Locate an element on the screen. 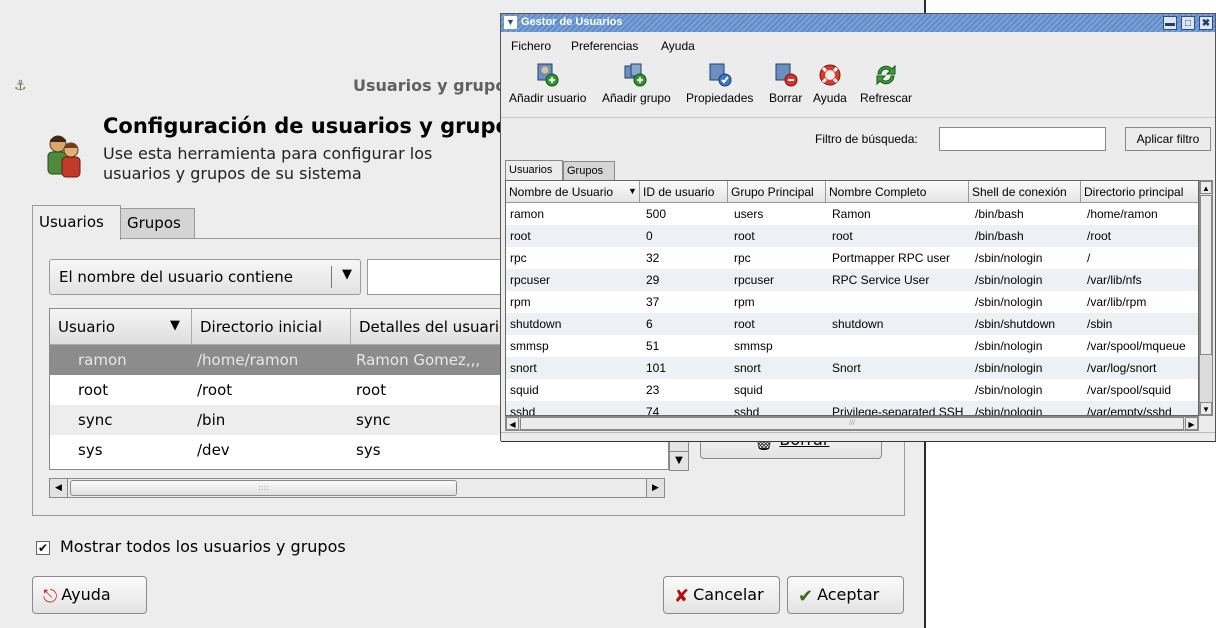  table-cell: /sbin is located at coordinates (1100, 324).